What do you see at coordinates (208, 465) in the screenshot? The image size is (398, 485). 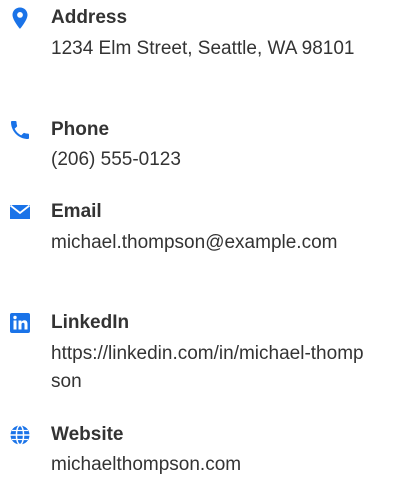 I see `website-value: michaelthompson.com` at bounding box center [208, 465].